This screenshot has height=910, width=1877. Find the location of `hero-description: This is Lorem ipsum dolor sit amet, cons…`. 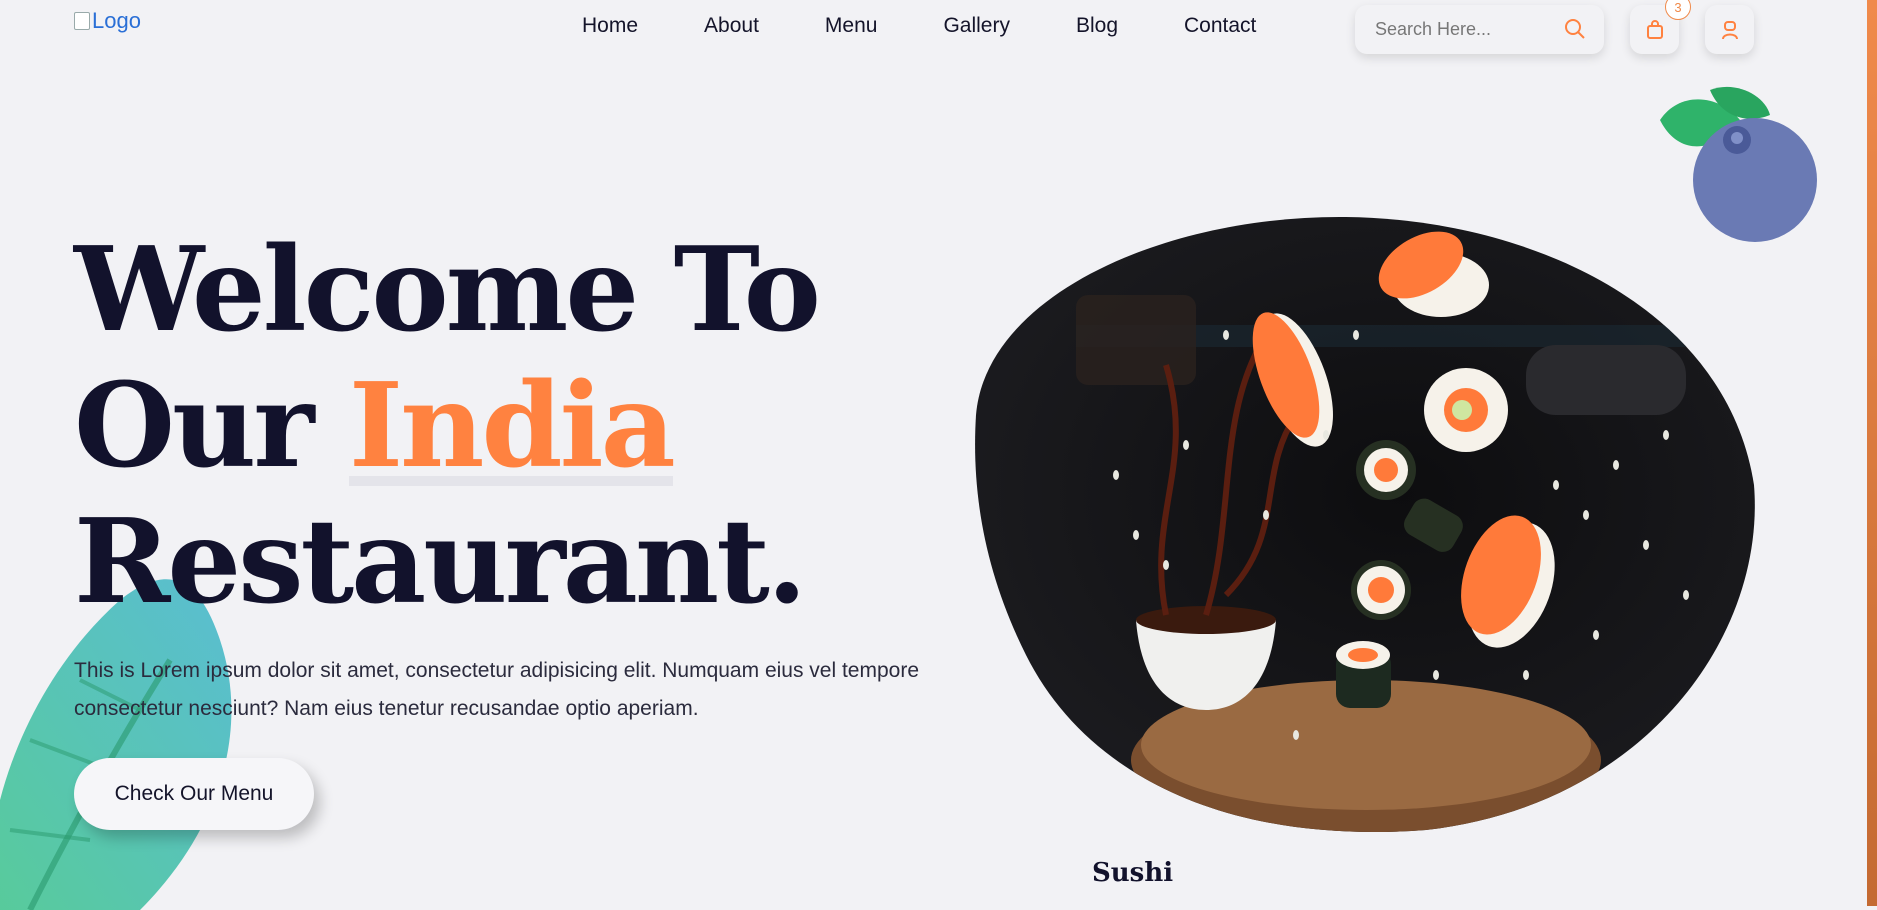

hero-description: This is Lorem ipsum dolor sit amet, cons… is located at coordinates (497, 689).